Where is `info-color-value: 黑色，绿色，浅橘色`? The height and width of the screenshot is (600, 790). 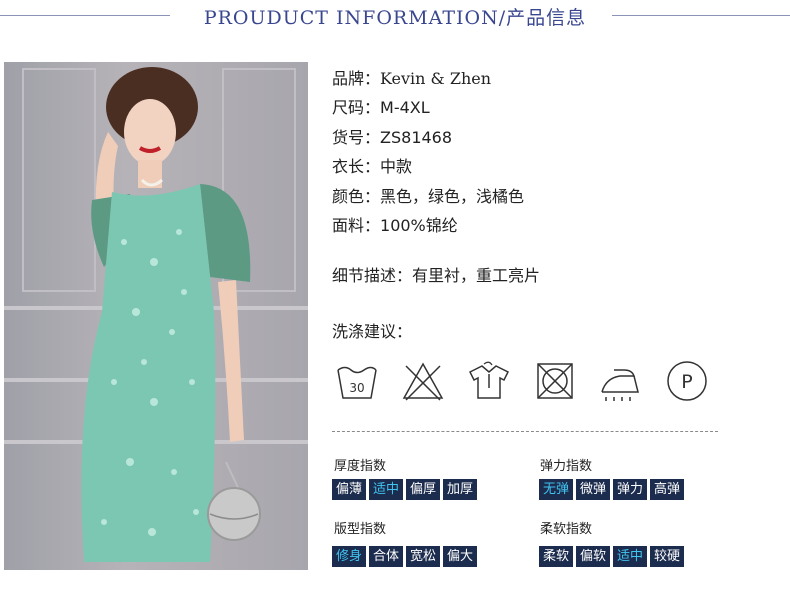
info-color-value: 黑色，绿色，浅橘色 is located at coordinates (452, 196).